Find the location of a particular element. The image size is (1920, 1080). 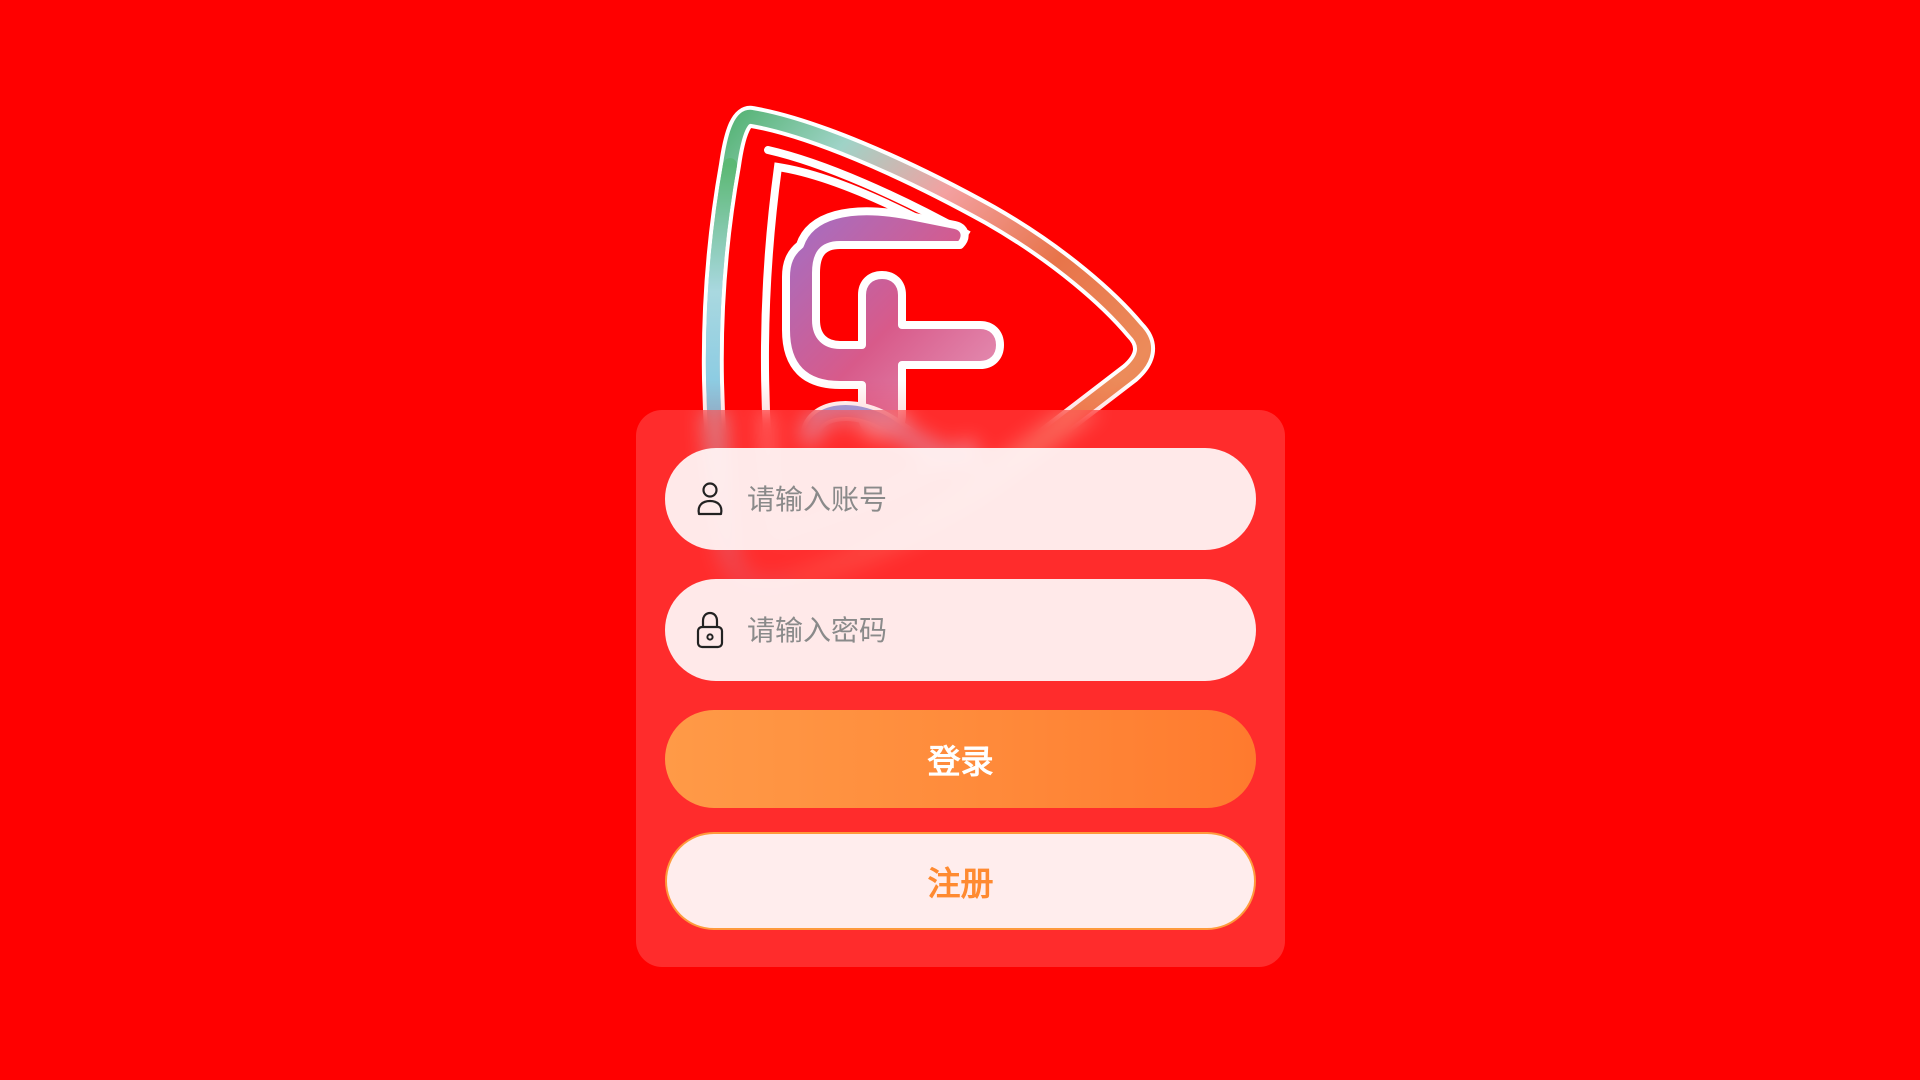

password-input is located at coordinates (987, 630).